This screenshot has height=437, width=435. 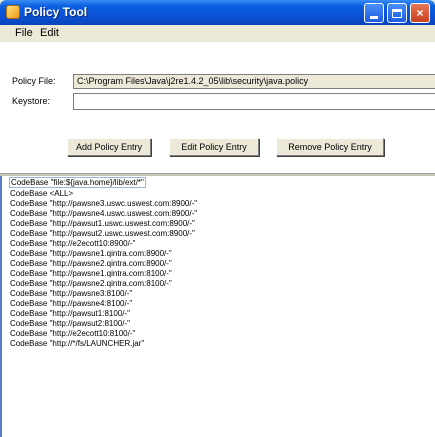 I want to click on keystore-field, so click(x=254, y=101).